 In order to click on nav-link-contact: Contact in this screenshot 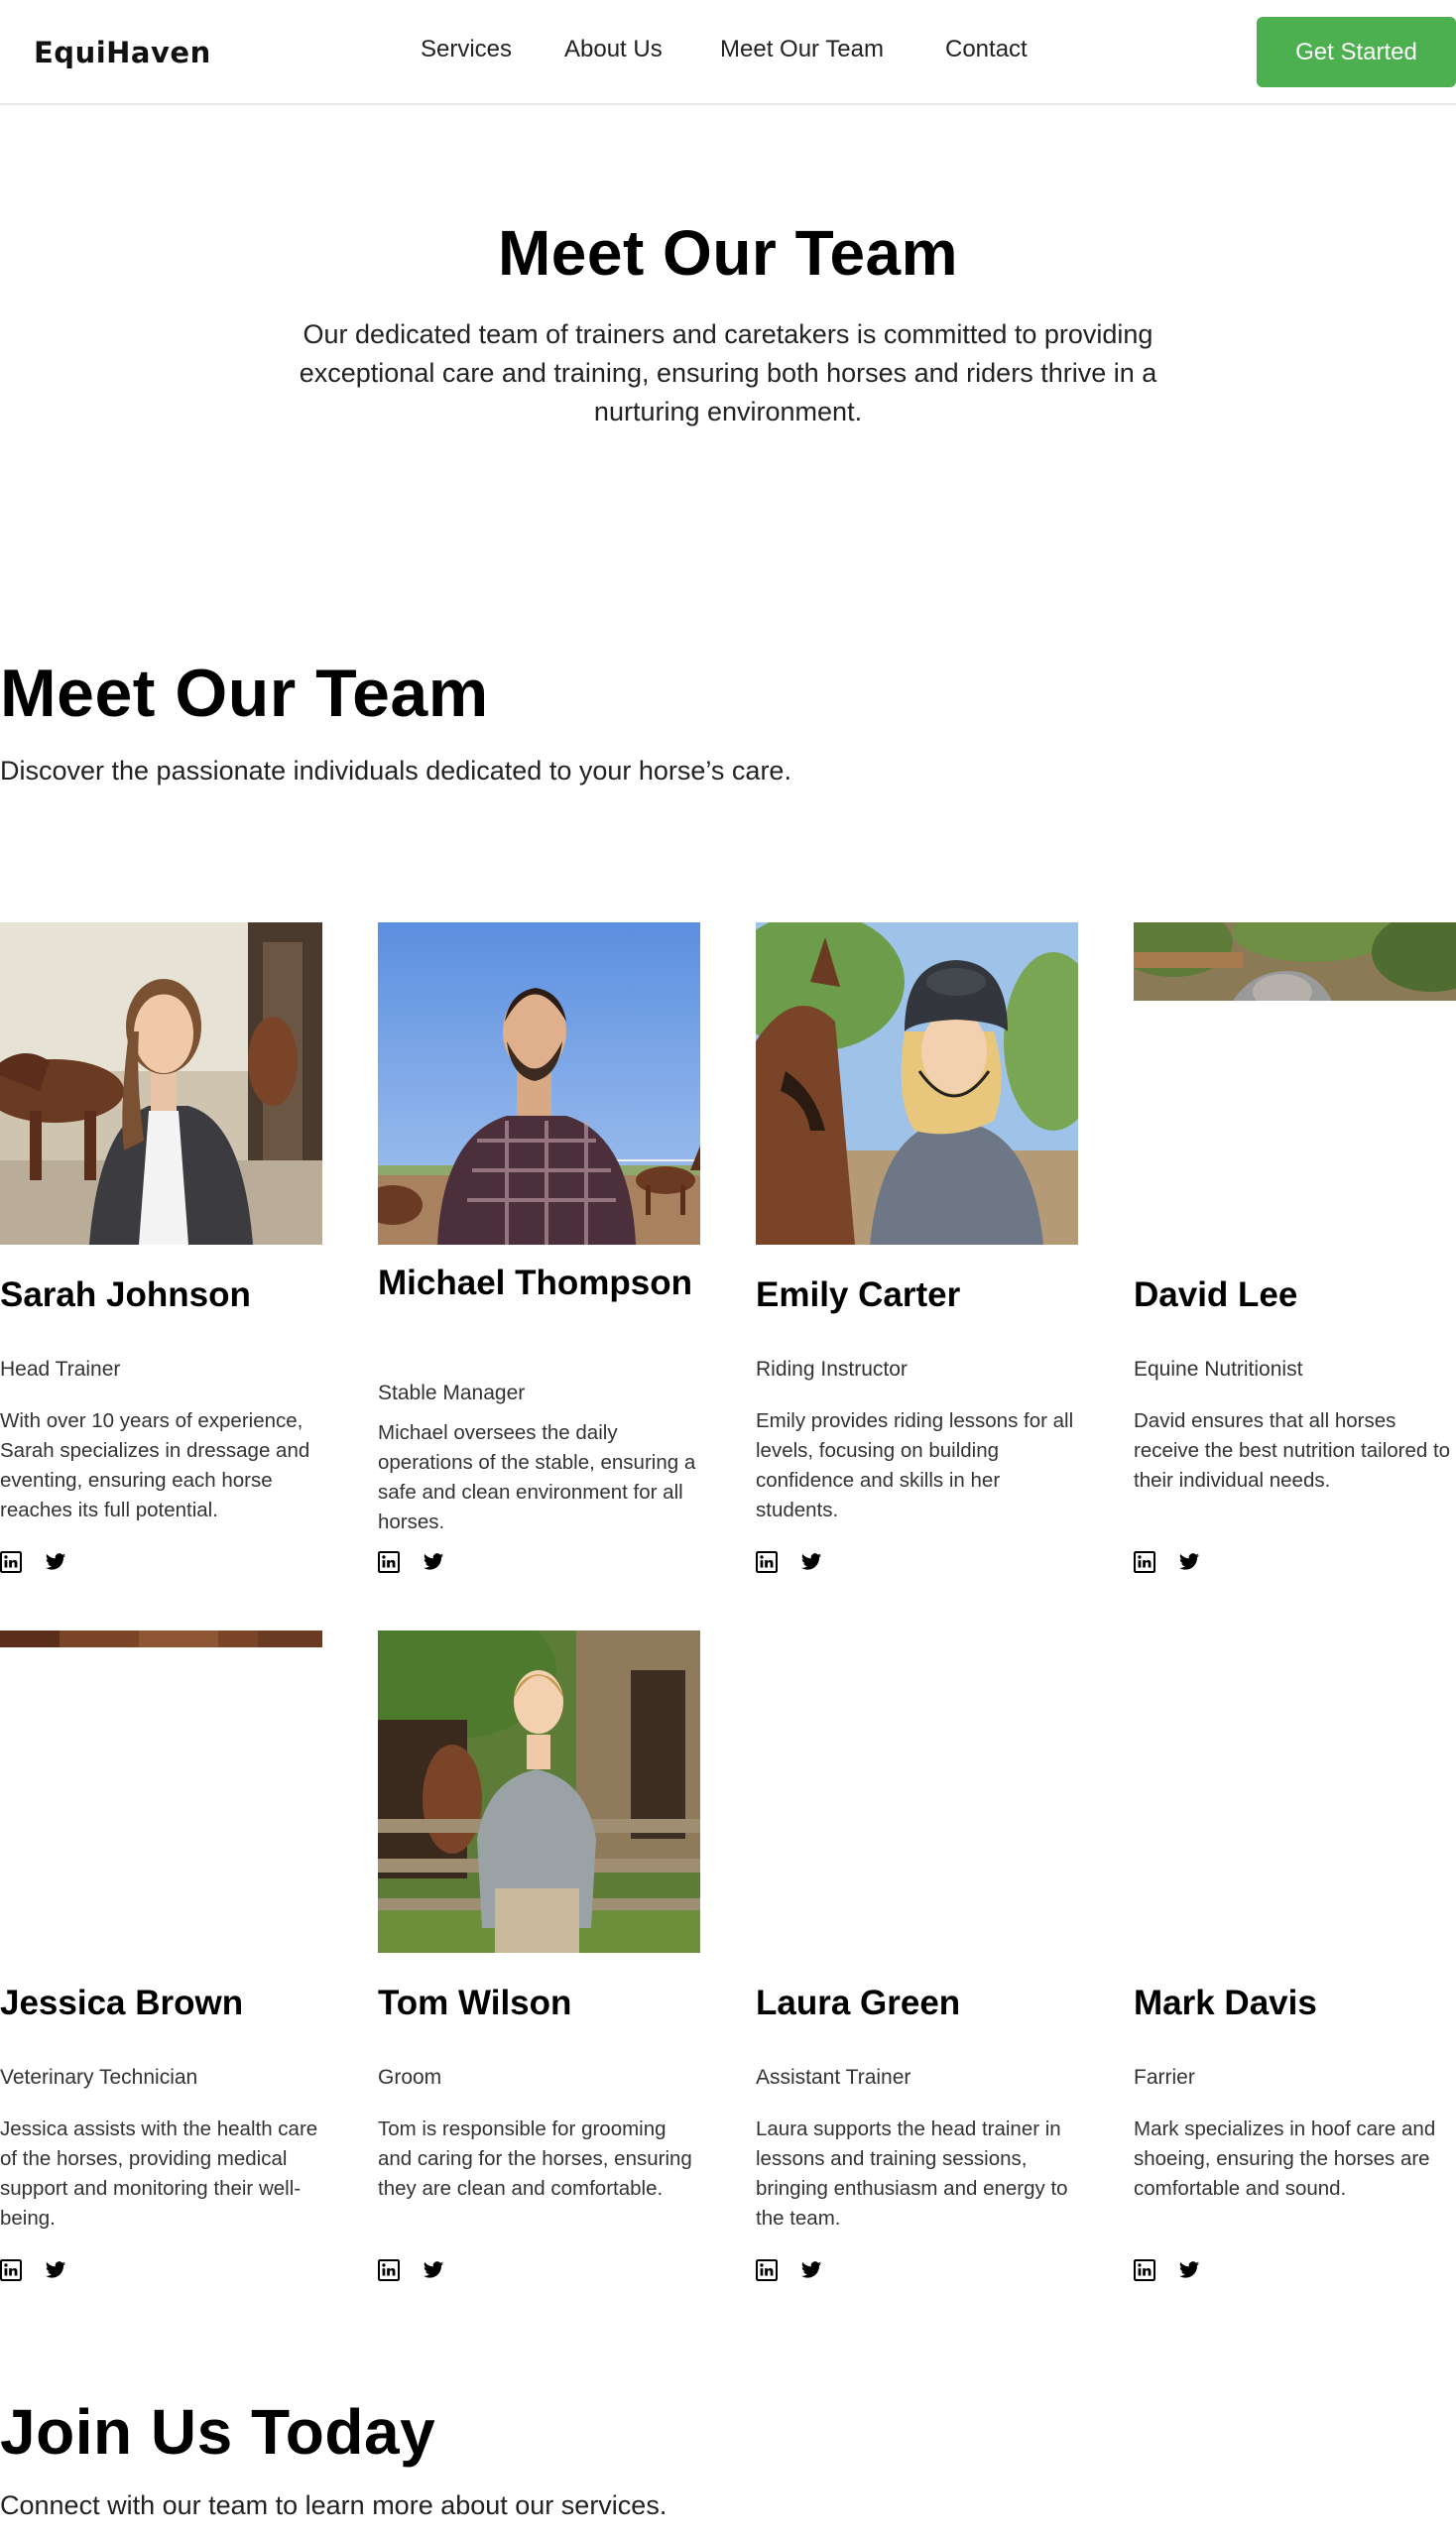, I will do `click(986, 50)`.